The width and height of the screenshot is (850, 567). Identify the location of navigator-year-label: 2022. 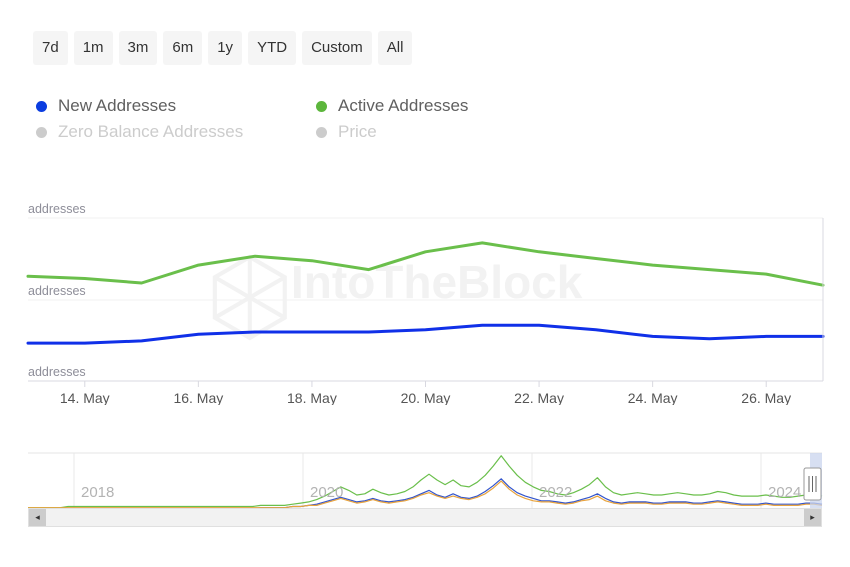
(555, 492).